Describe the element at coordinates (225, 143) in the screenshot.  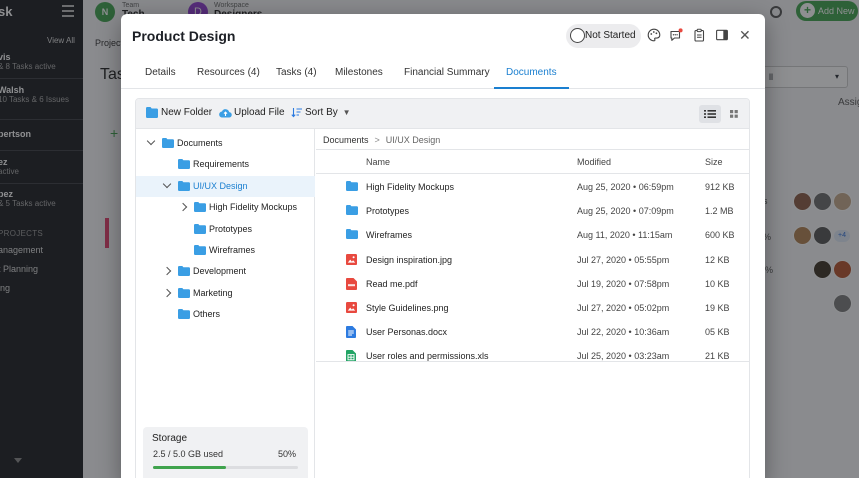
I see `tree-item: Documents` at that location.